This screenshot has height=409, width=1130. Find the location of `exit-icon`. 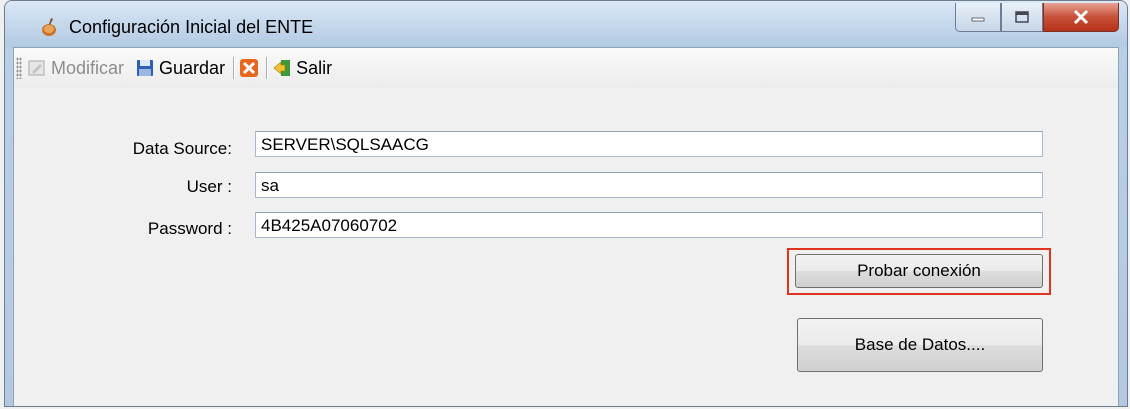

exit-icon is located at coordinates (282, 68).